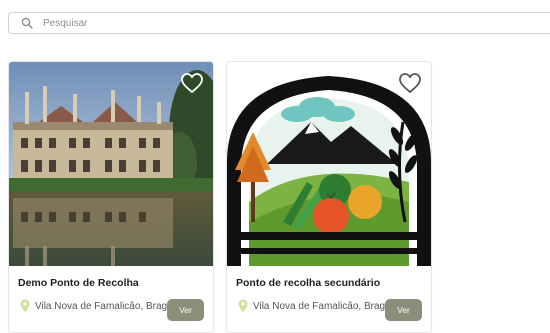  What do you see at coordinates (308, 283) in the screenshot?
I see `card-title: Ponto de recolha secundário` at bounding box center [308, 283].